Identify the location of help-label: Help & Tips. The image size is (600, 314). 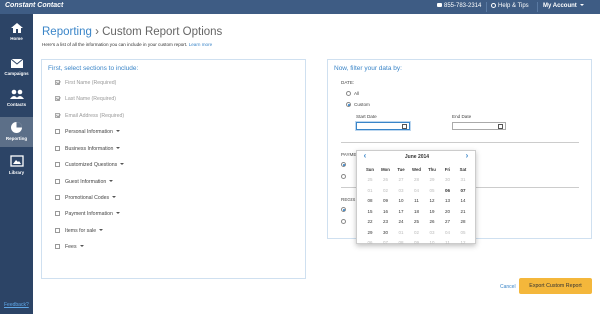
(513, 6).